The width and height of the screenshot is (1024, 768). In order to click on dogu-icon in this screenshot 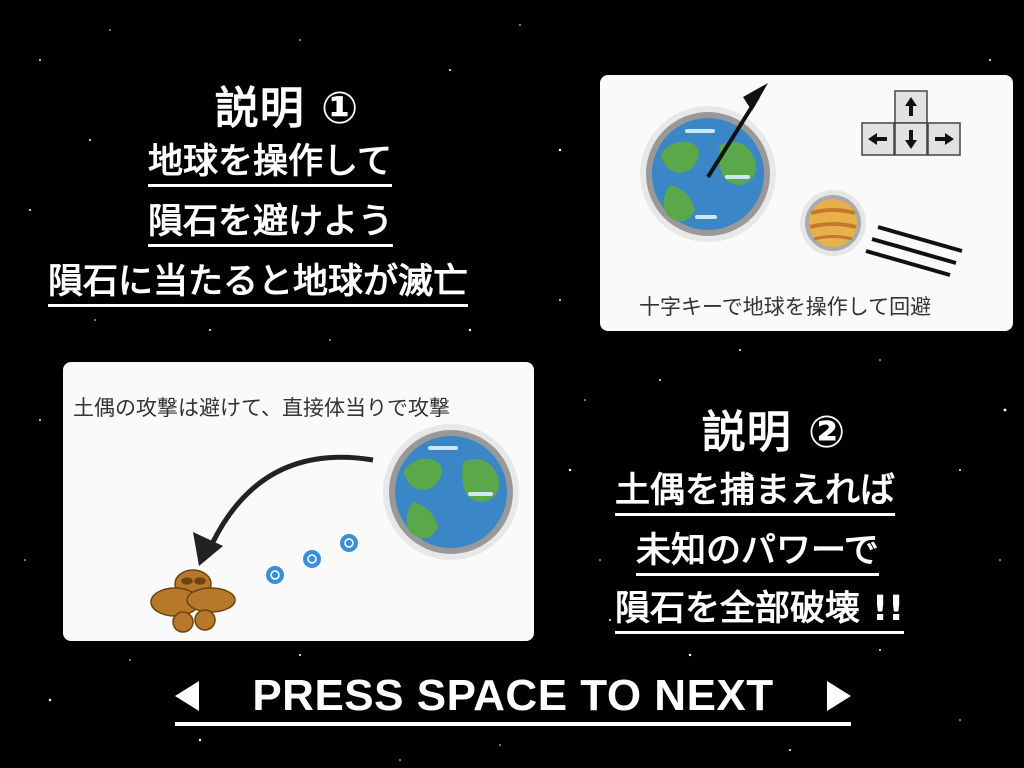, I will do `click(193, 601)`.